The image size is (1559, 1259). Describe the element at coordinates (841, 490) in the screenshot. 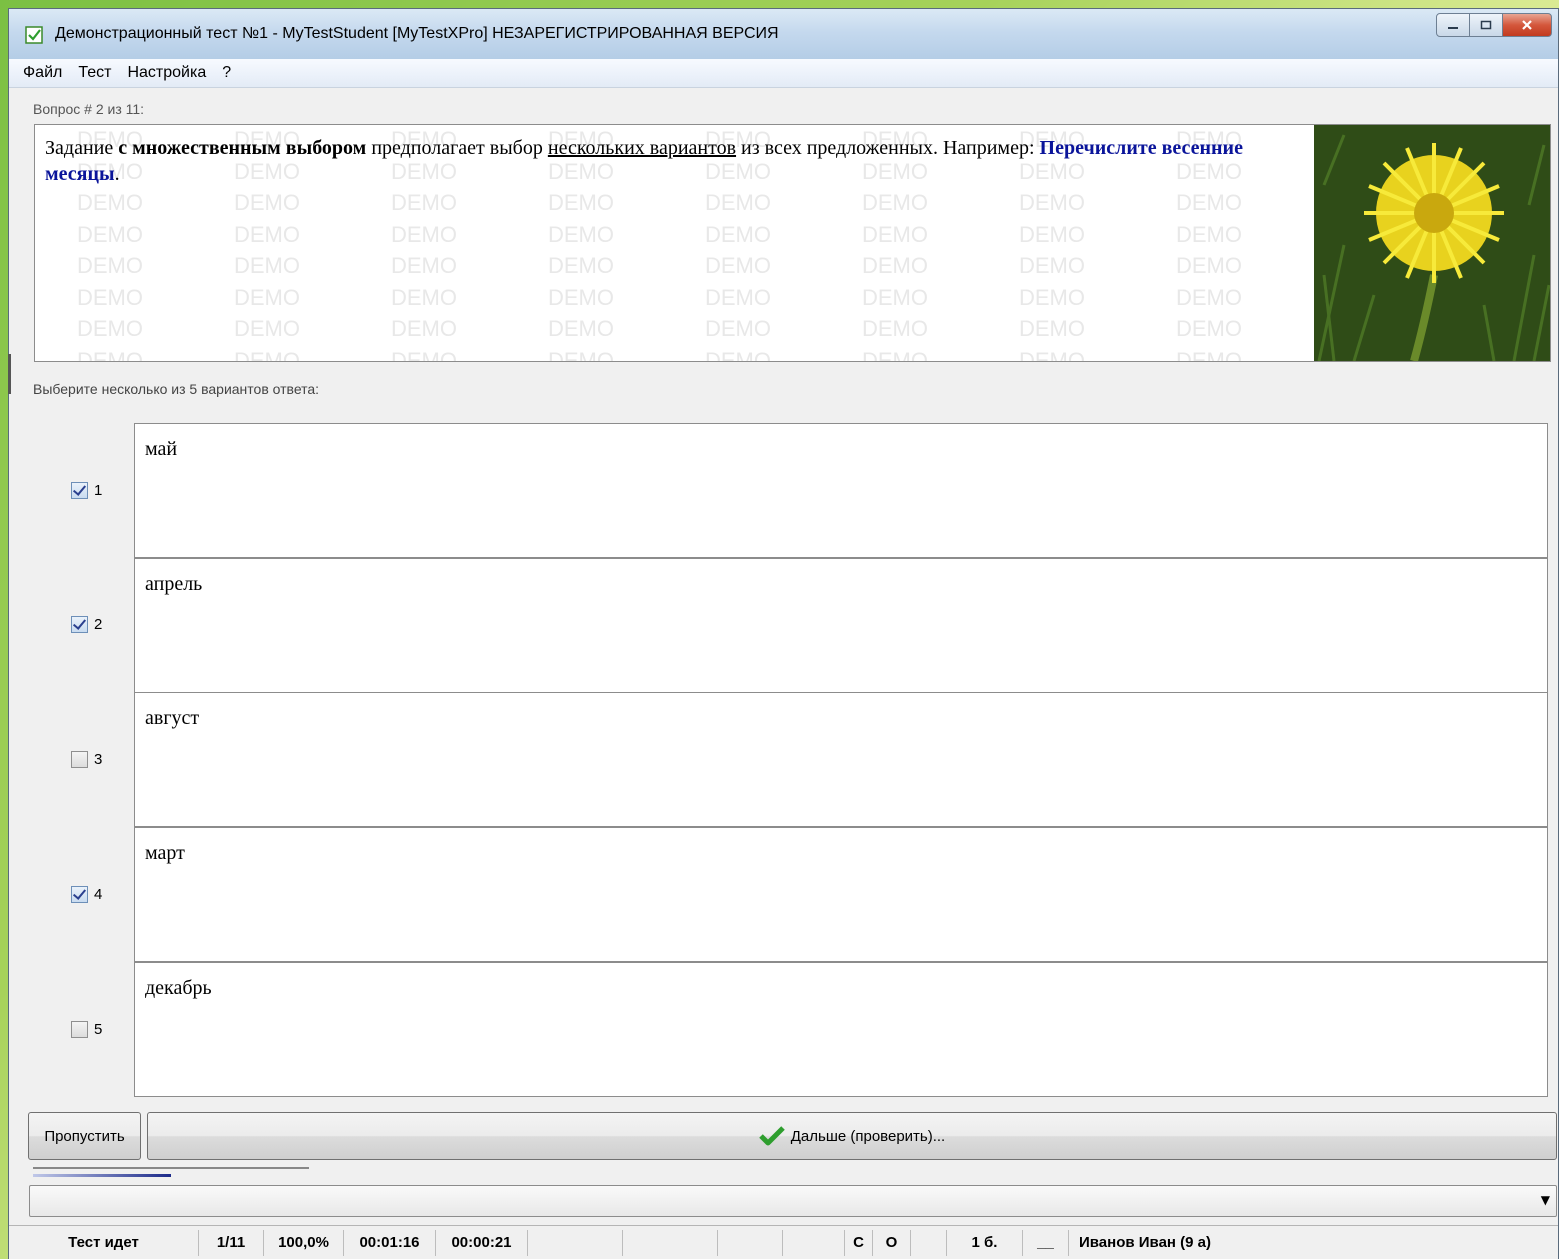

I see `answer-option-1: май` at that location.